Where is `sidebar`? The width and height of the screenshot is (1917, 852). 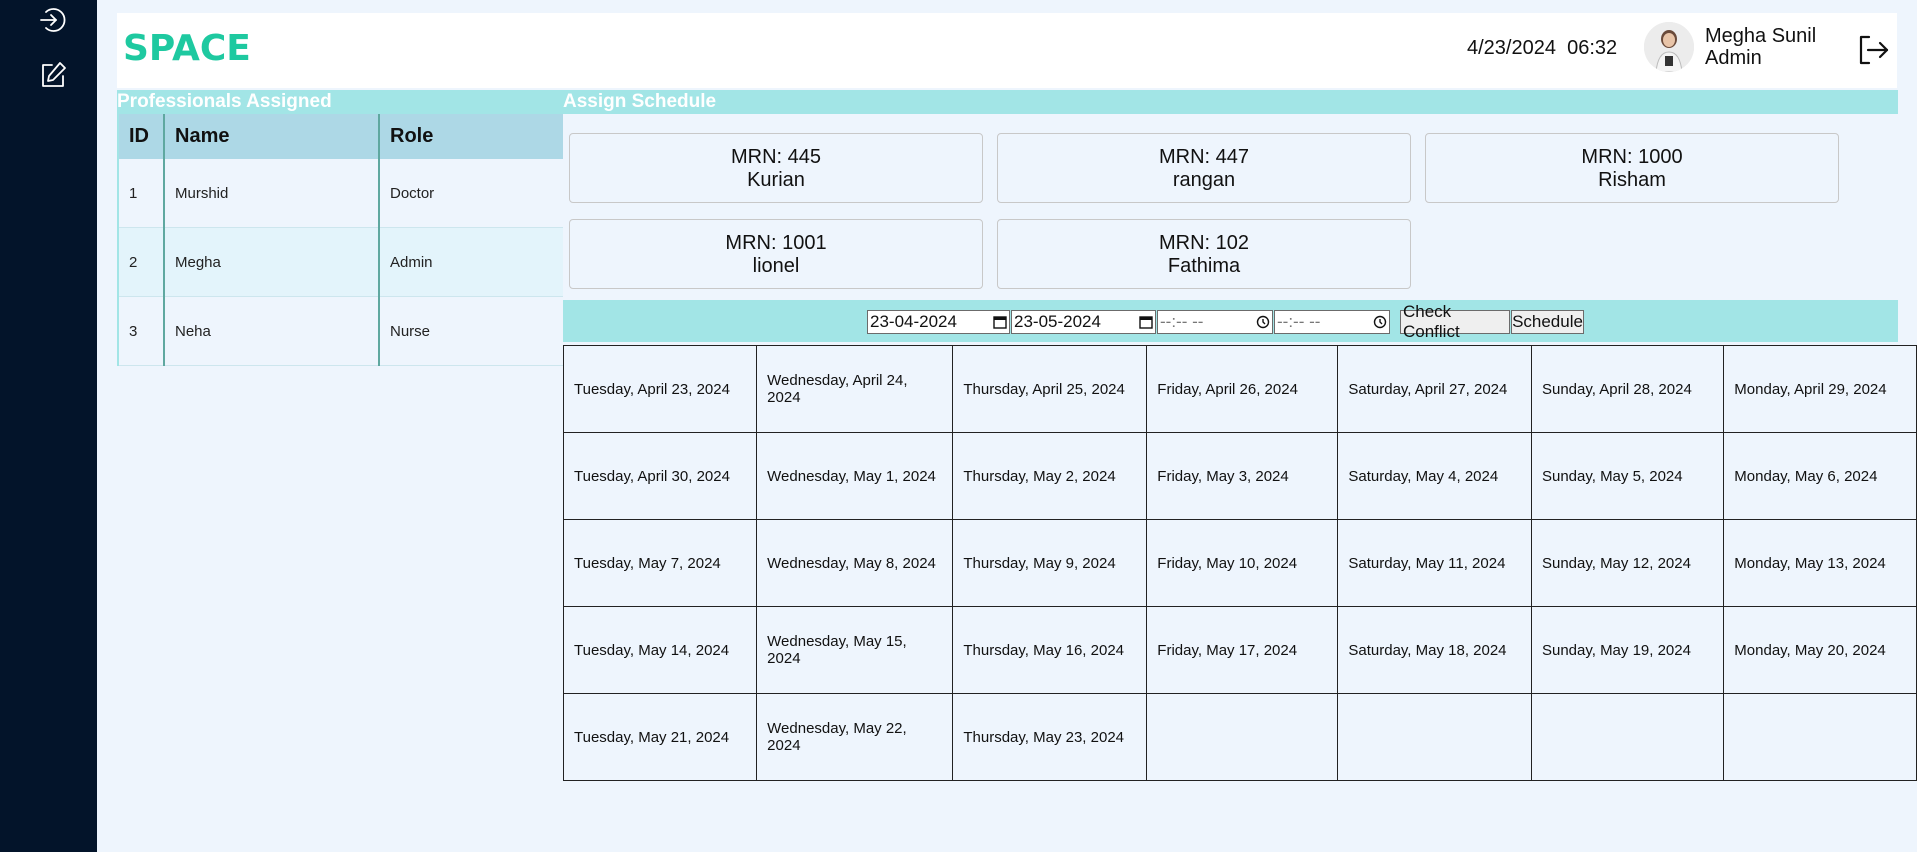
sidebar is located at coordinates (48, 426).